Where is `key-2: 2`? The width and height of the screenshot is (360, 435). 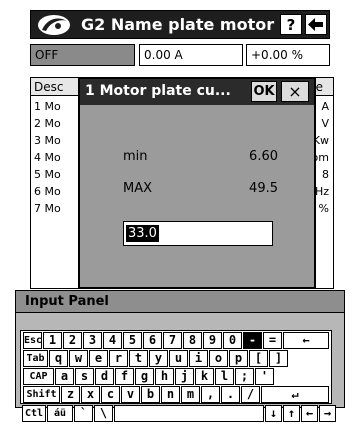
key-2: 2 is located at coordinates (72, 340).